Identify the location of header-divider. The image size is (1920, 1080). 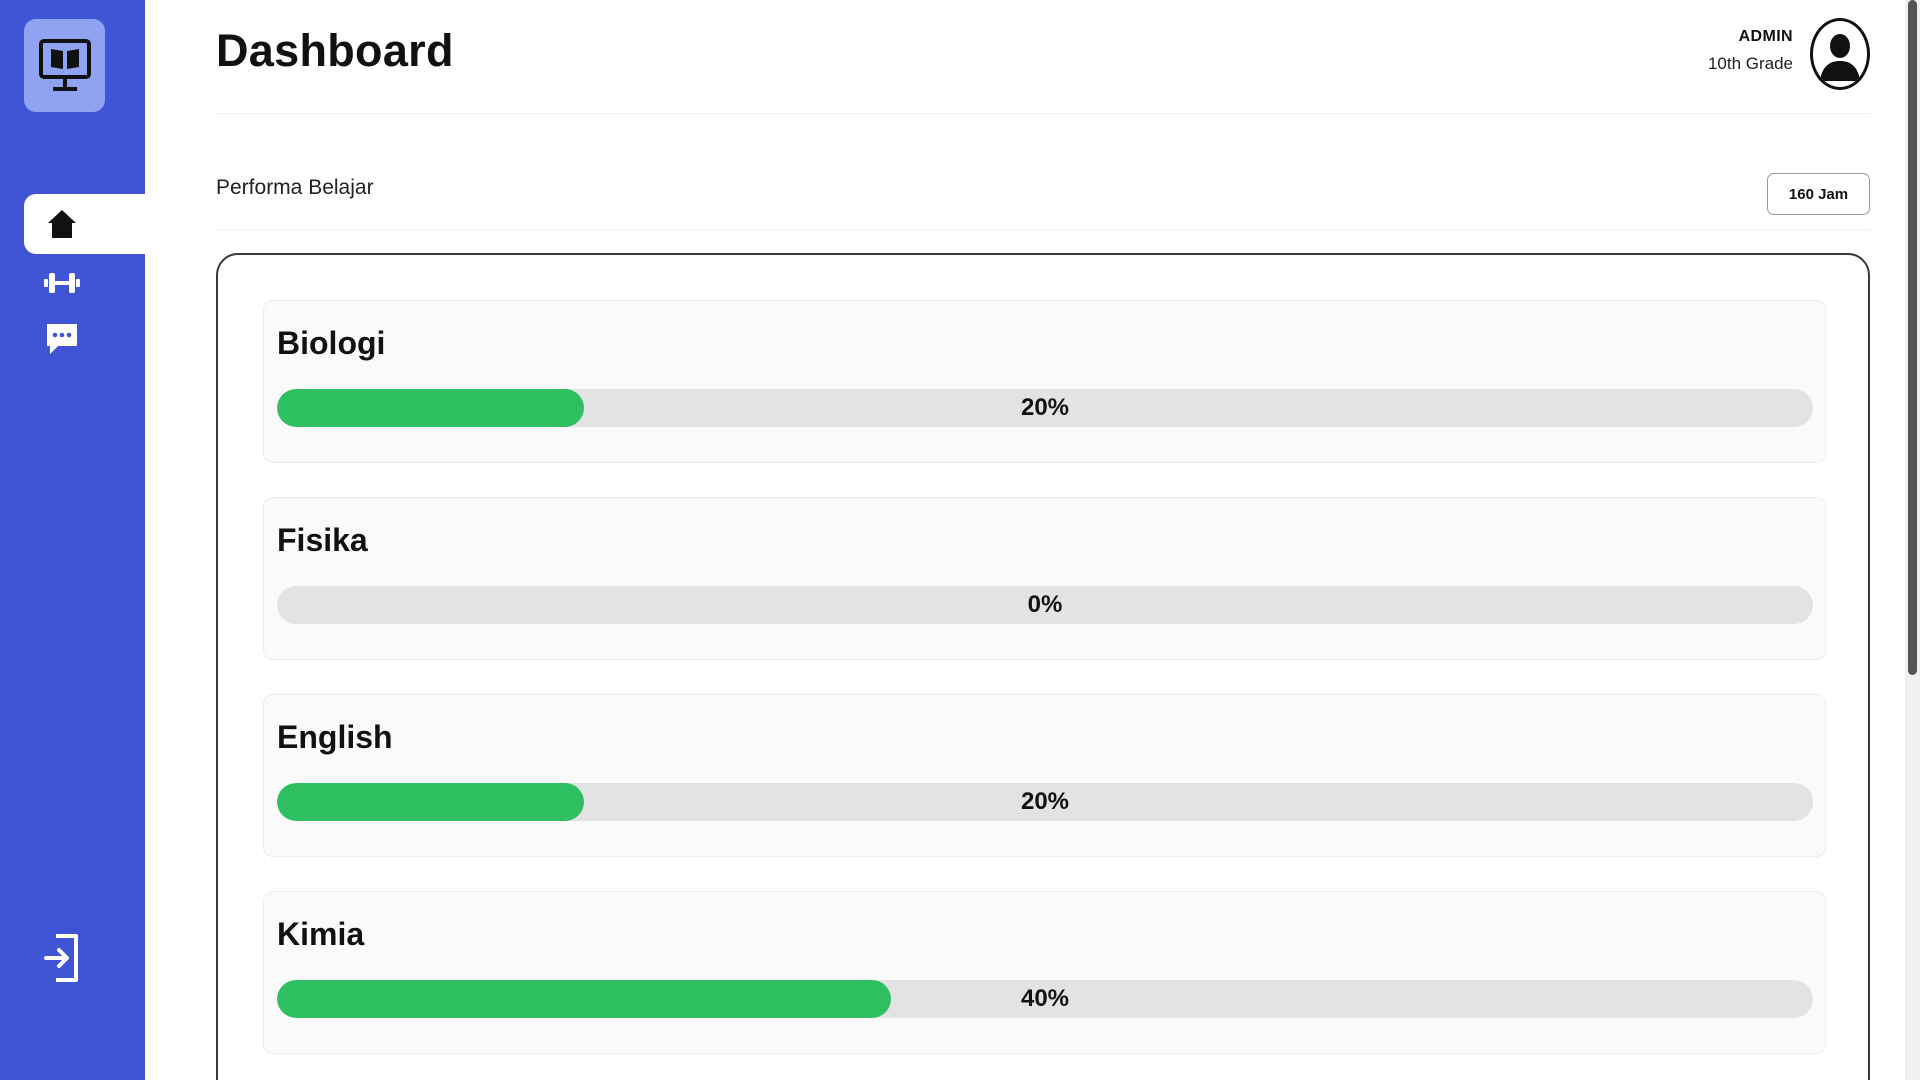
(1043, 113).